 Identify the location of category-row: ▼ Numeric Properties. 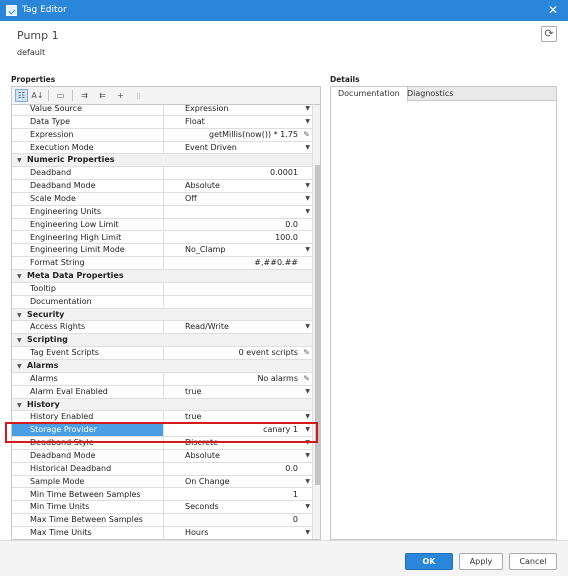
(162, 161).